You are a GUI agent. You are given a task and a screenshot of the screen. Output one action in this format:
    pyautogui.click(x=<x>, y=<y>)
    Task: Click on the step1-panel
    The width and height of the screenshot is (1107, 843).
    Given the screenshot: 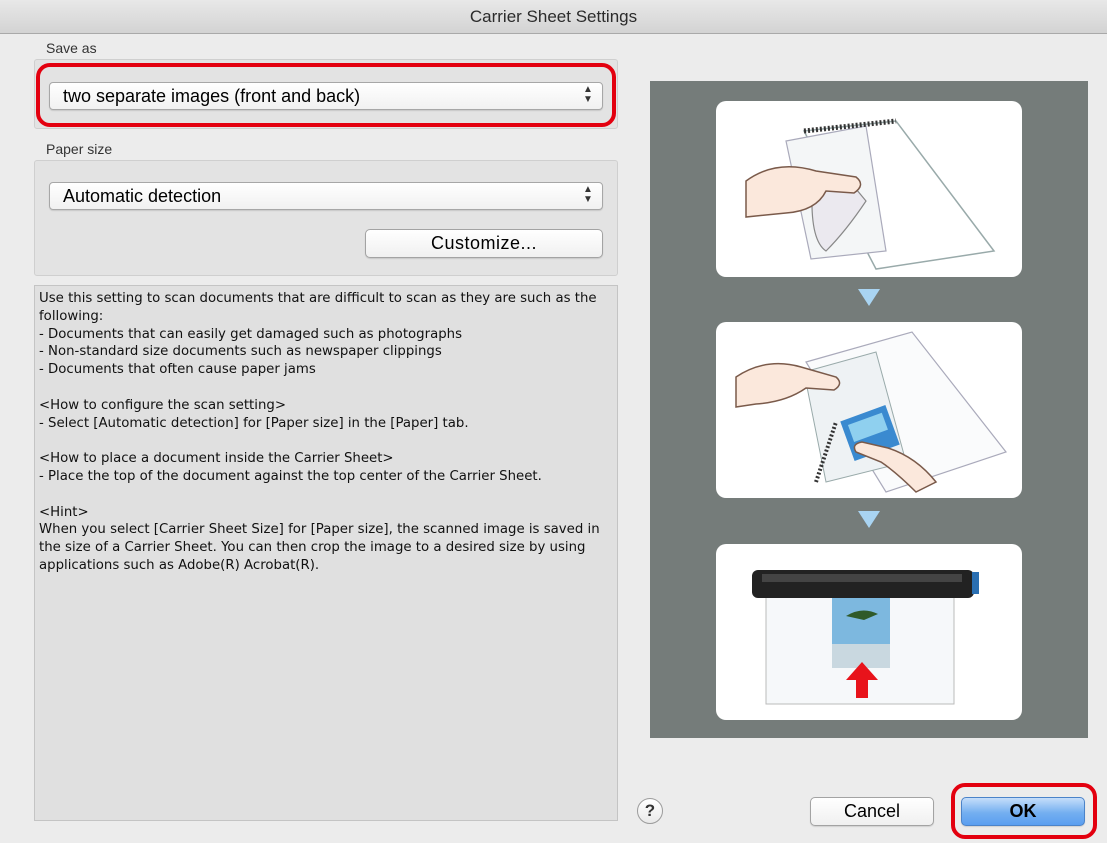 What is the action you would take?
    pyautogui.click(x=869, y=189)
    